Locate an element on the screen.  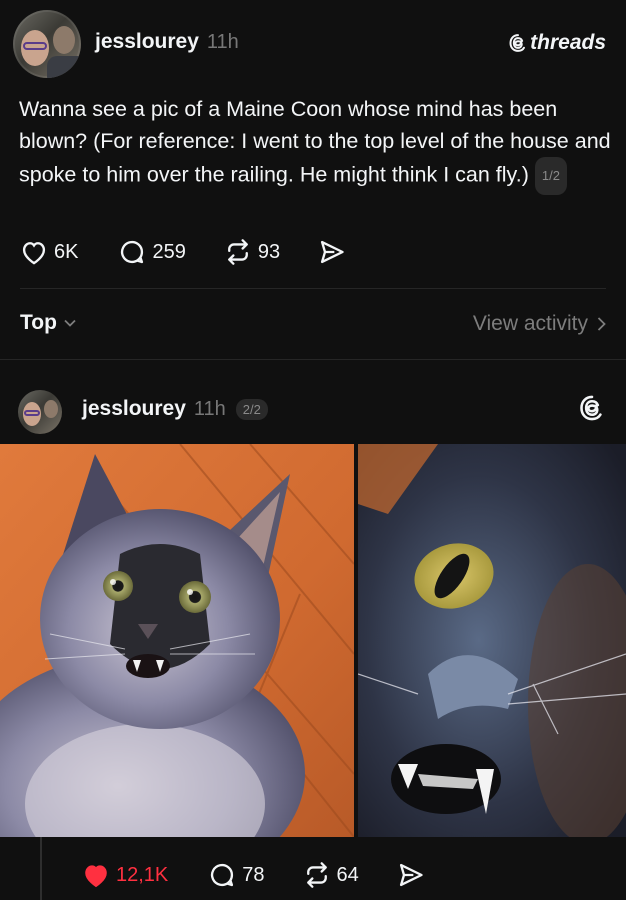
threads-brand: threads is located at coordinates (557, 43).